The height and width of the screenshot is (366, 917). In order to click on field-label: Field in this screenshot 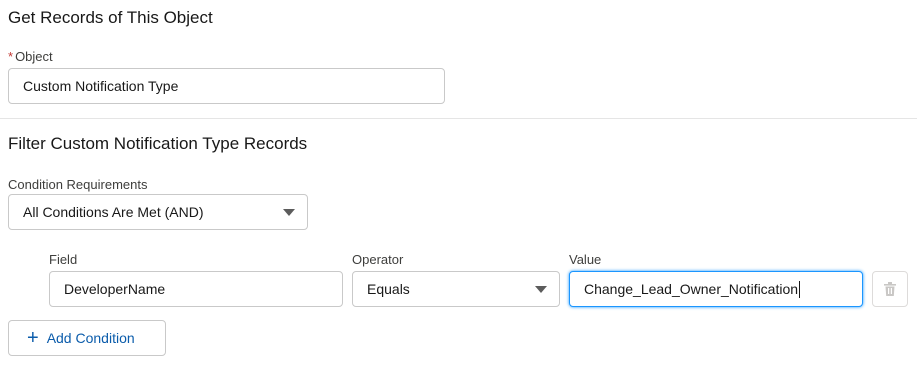, I will do `click(63, 259)`.